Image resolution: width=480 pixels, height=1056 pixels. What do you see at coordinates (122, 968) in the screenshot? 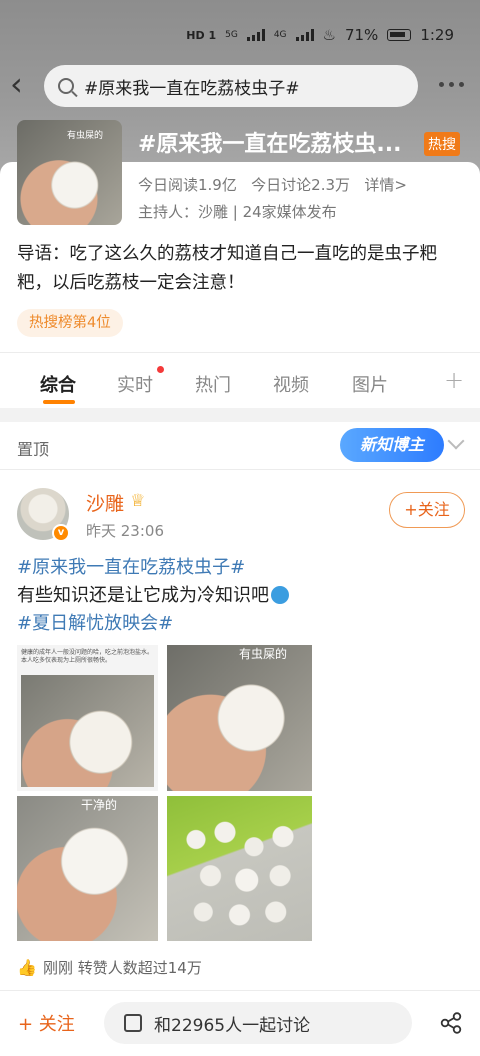
I see `repost-text: 刚刚 转赞人数超过14万` at bounding box center [122, 968].